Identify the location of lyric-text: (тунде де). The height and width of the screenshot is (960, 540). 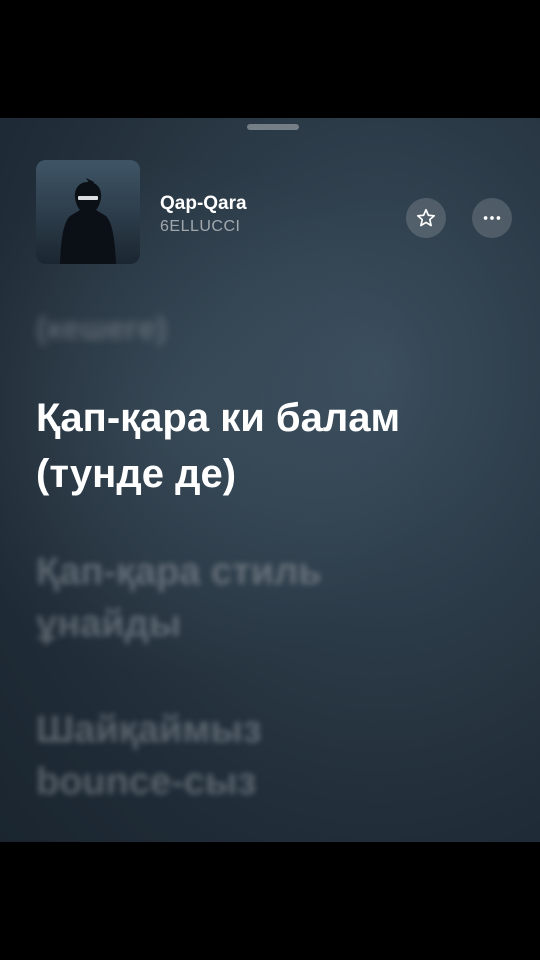
(136, 474).